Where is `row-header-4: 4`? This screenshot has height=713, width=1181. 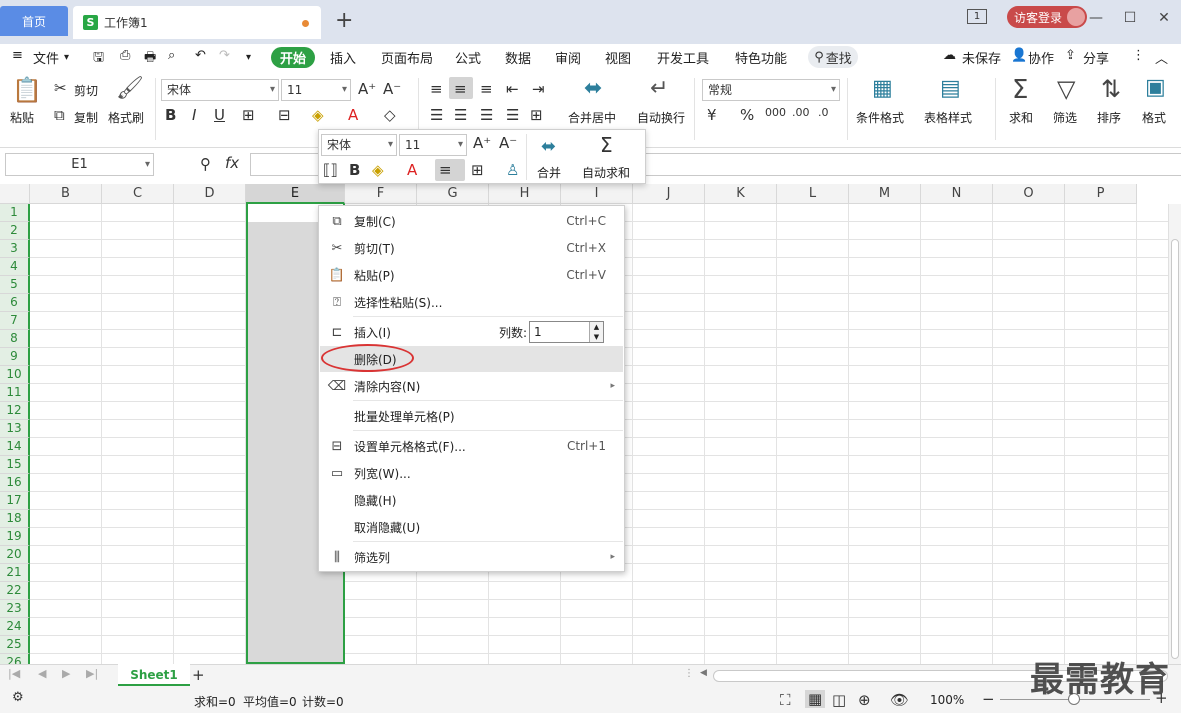
row-header-4: 4 is located at coordinates (15, 267).